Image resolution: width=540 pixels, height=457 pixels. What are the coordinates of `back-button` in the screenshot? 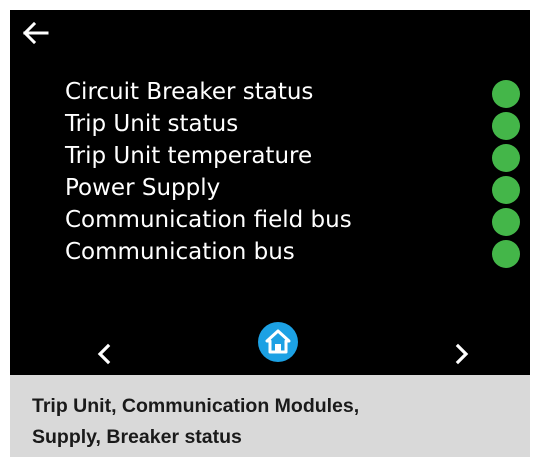 It's located at (35, 33).